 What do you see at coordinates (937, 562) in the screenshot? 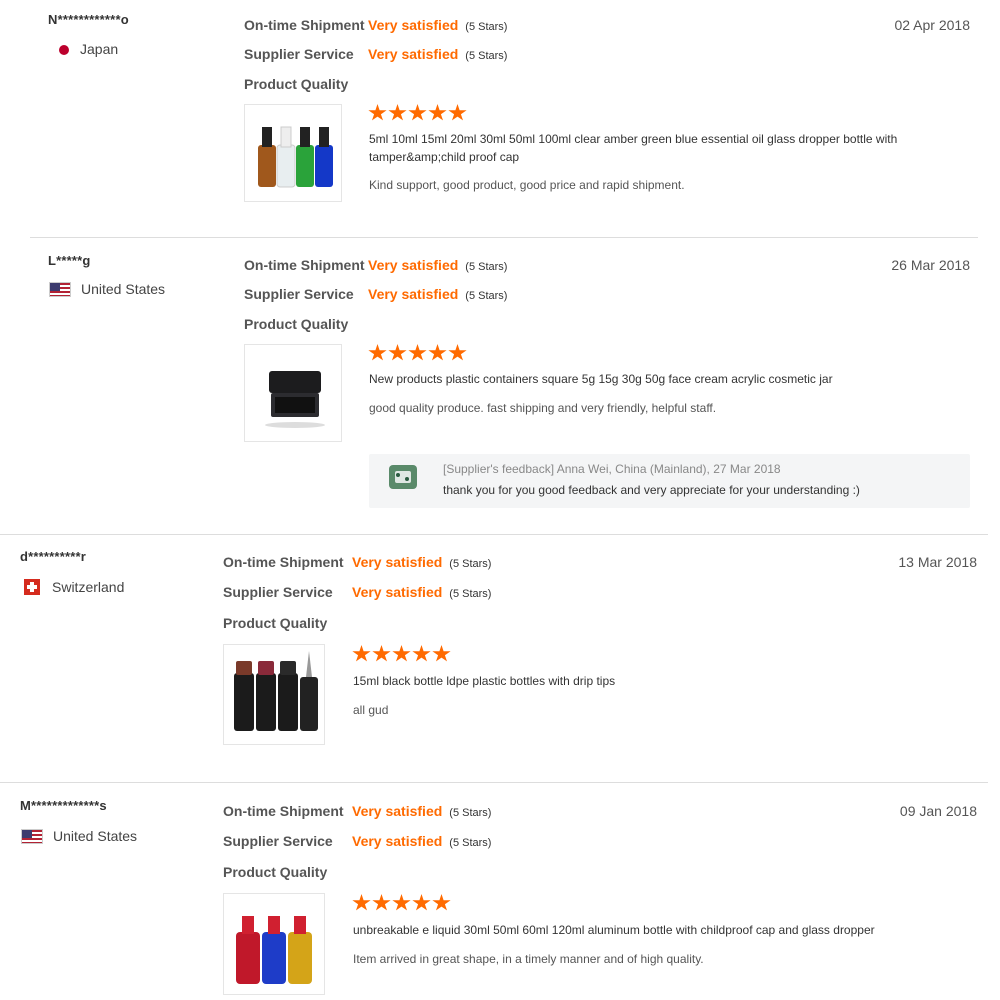
I see `review-date: 13 Mar 2018` at bounding box center [937, 562].